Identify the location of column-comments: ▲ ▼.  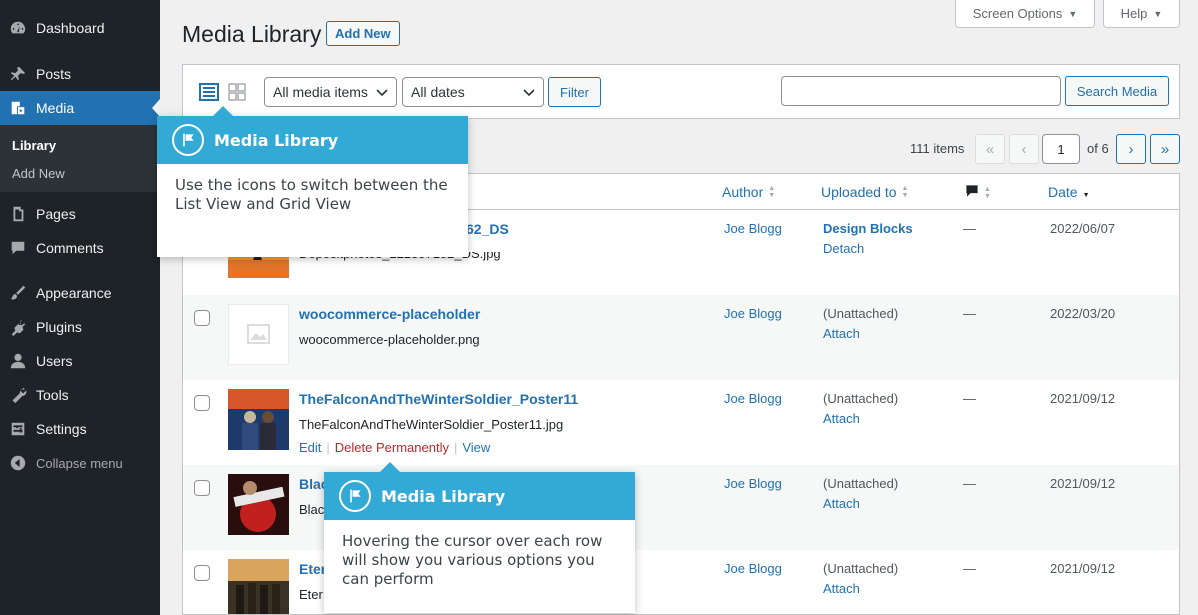
(978, 192).